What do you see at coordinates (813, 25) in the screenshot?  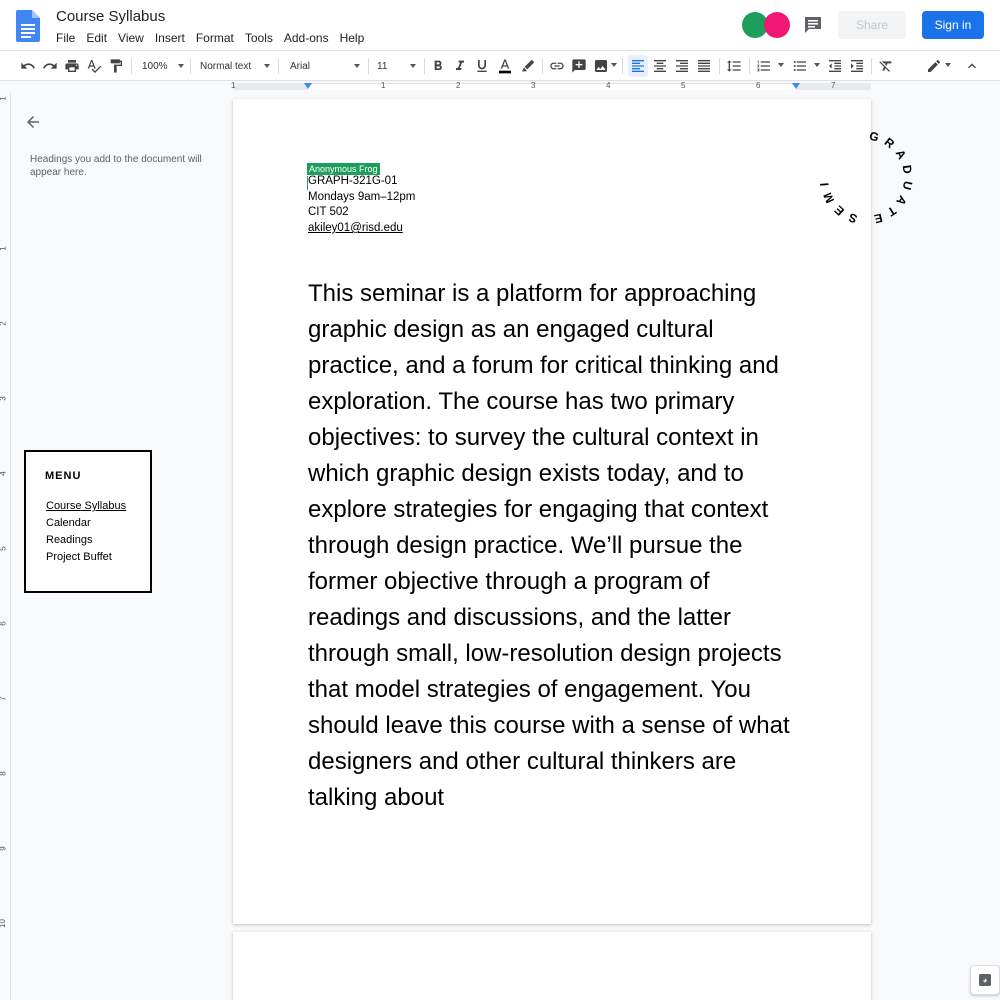 I see `comments-icon` at bounding box center [813, 25].